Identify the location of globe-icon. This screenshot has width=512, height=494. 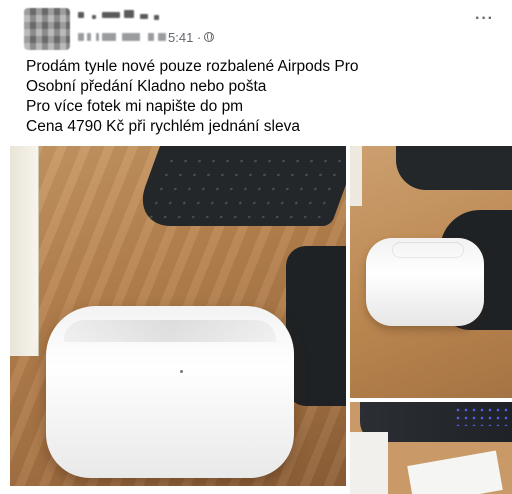
(209, 37).